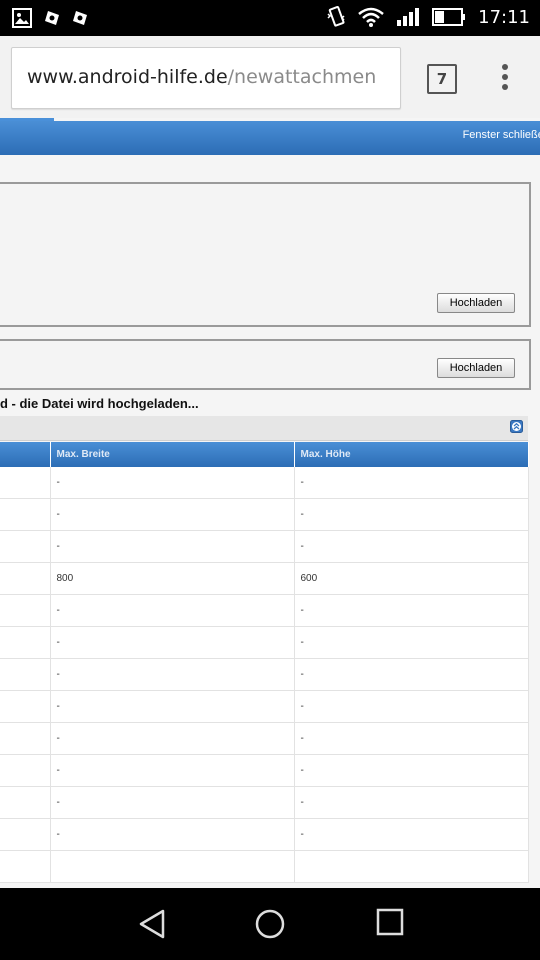 This screenshot has width=540, height=960. Describe the element at coordinates (476, 368) in the screenshot. I see `upload-url-button: Hochladen` at that location.